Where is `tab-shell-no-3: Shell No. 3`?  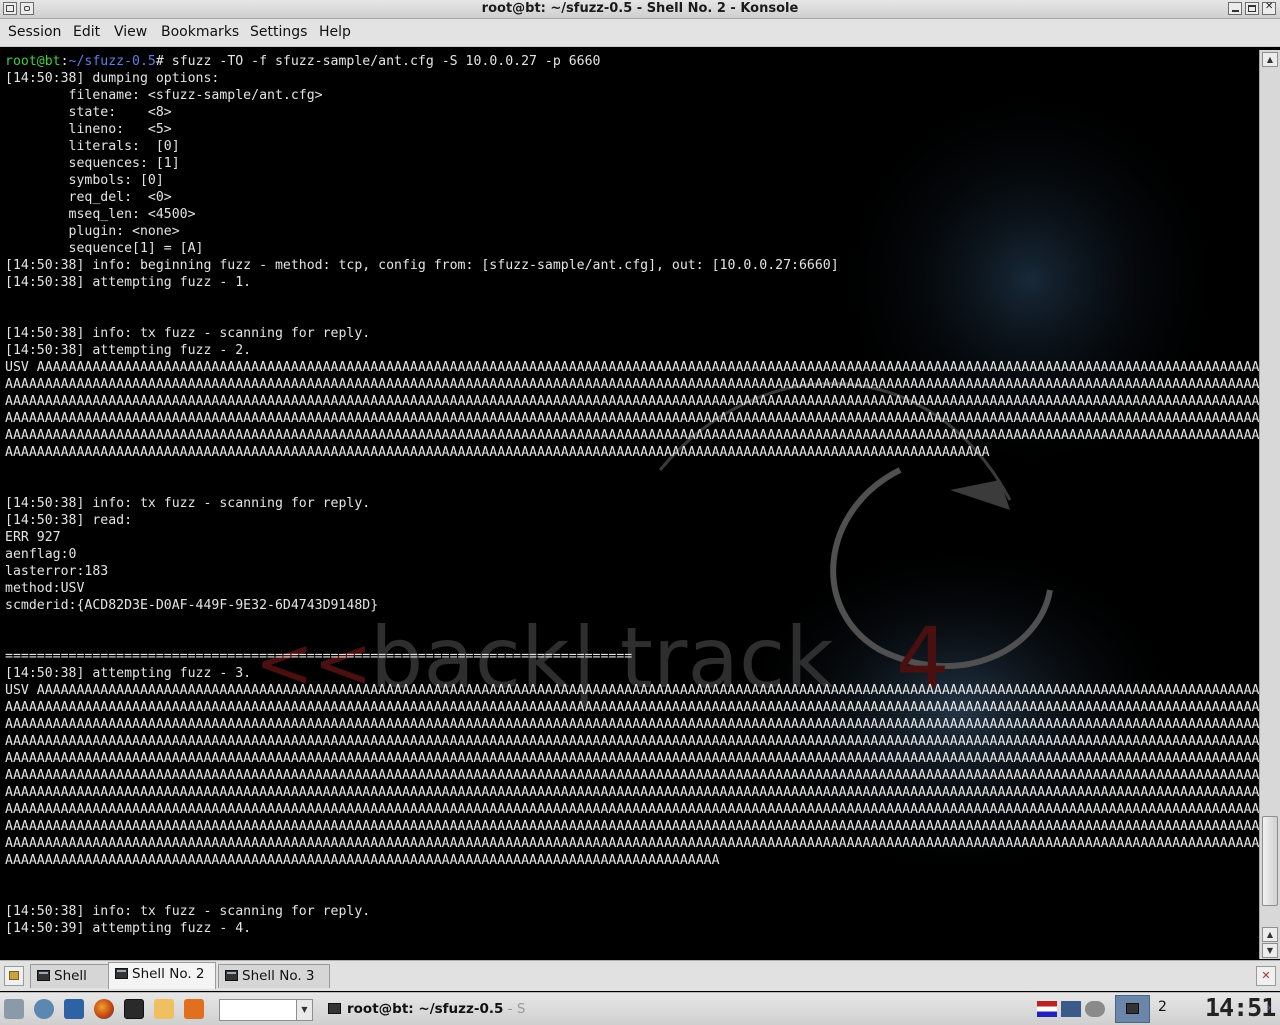 tab-shell-no-3: Shell No. 3 is located at coordinates (274, 976).